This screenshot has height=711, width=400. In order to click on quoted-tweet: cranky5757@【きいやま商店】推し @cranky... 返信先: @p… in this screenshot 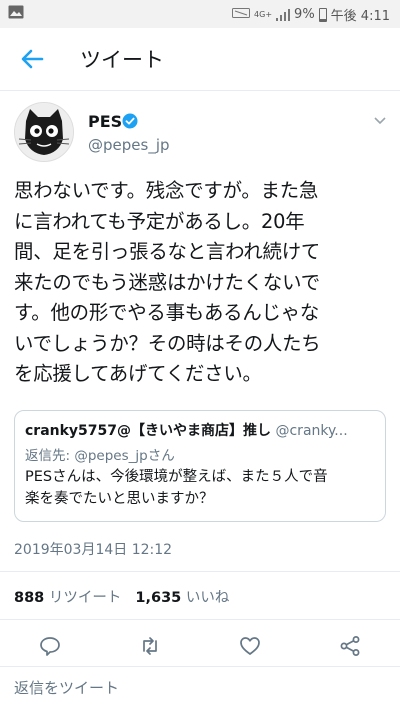, I will do `click(200, 466)`.